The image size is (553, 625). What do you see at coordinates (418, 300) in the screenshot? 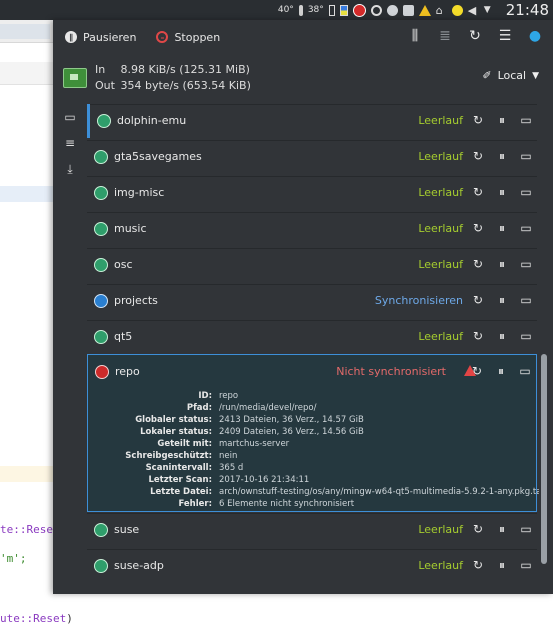
I see `folder-status: Synchronisieren` at bounding box center [418, 300].